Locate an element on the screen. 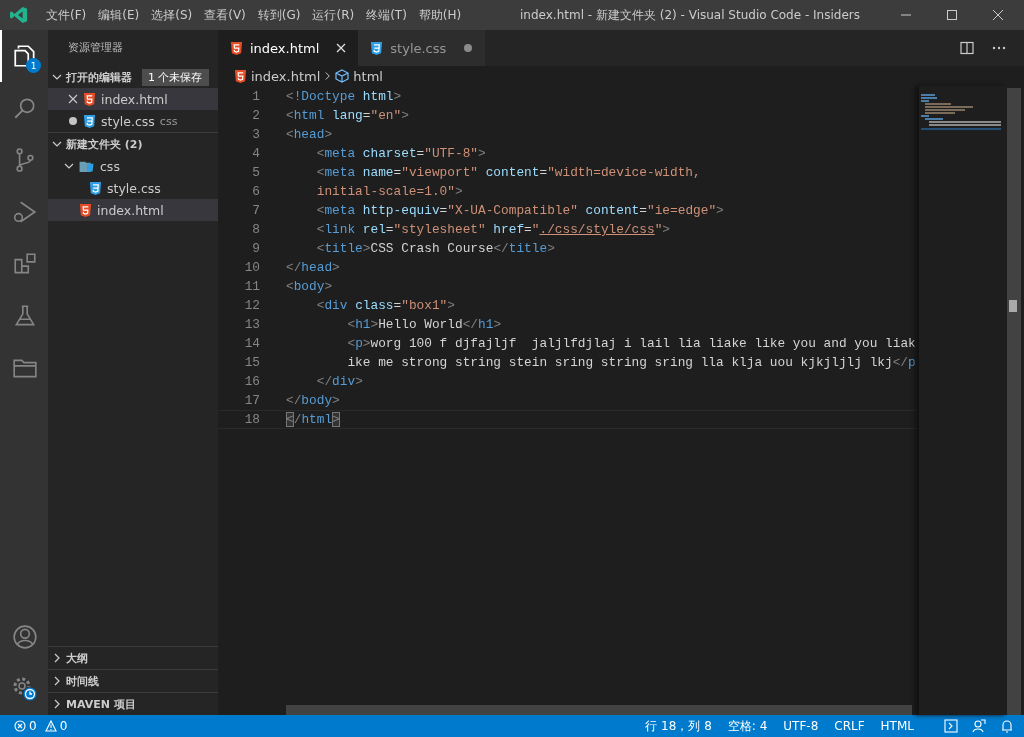 The height and width of the screenshot is (737, 1024). code-line: <title>CSS Crash Course</title> is located at coordinates (435, 248).